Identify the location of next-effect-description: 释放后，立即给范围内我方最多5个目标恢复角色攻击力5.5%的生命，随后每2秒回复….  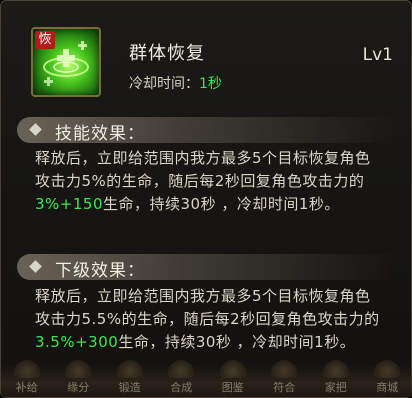
(210, 319).